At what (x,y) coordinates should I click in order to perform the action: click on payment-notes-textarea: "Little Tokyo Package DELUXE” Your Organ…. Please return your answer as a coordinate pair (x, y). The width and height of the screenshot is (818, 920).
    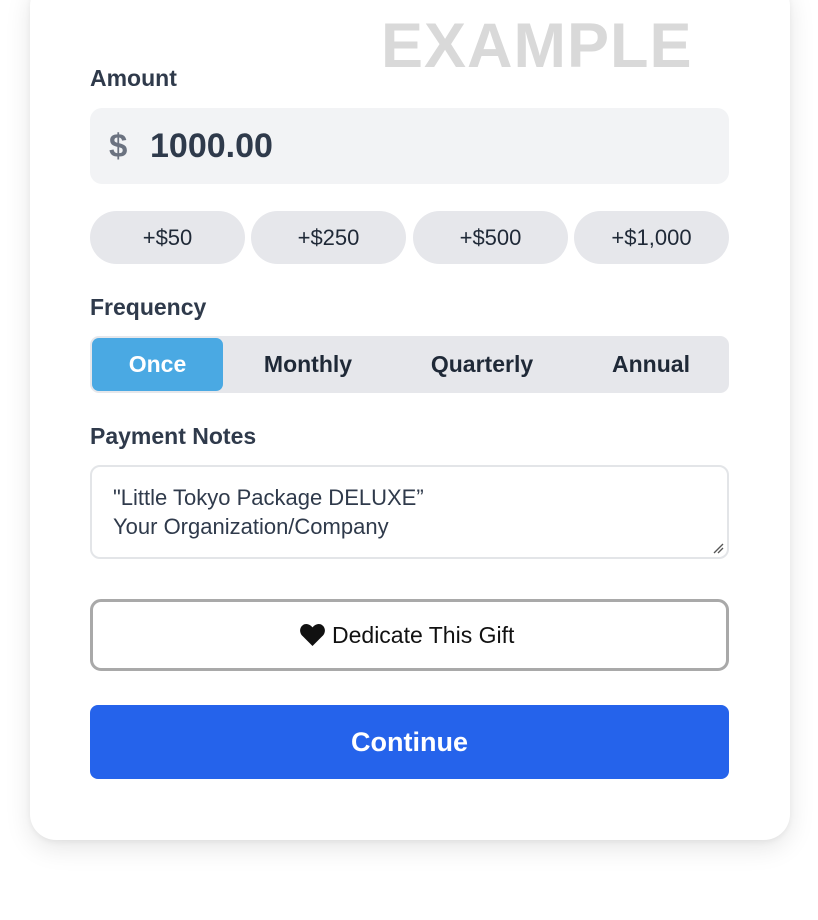
    Looking at the image, I should click on (409, 512).